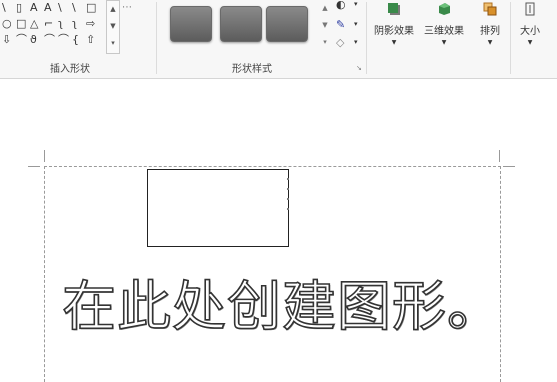 This screenshot has width=557, height=382. I want to click on 3d-effect-icon, so click(444, 9).